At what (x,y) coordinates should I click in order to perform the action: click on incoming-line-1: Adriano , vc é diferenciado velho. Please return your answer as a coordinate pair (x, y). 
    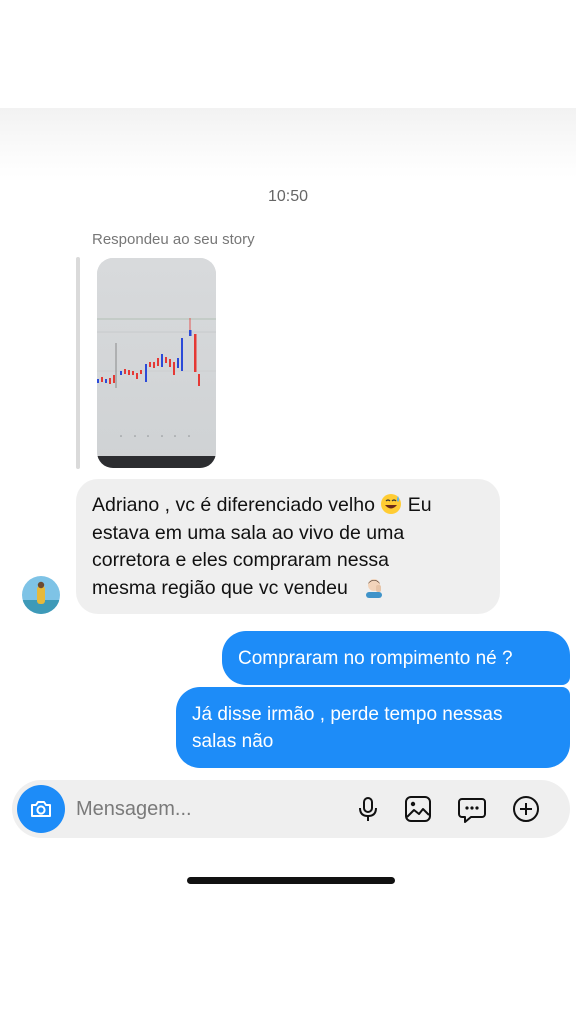
    Looking at the image, I should click on (233, 505).